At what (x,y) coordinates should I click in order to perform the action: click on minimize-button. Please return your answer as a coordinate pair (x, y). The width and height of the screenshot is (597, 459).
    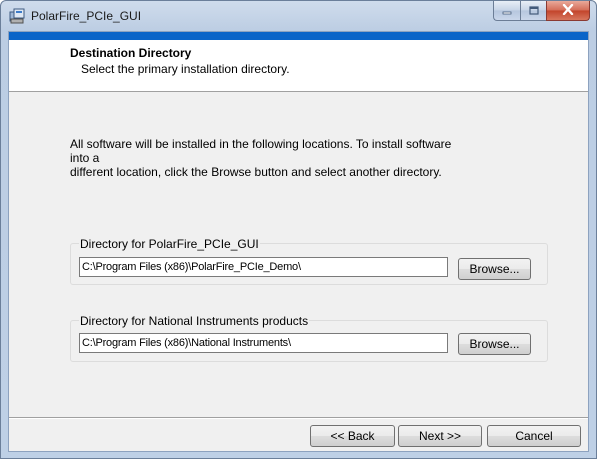
    Looking at the image, I should click on (506, 11).